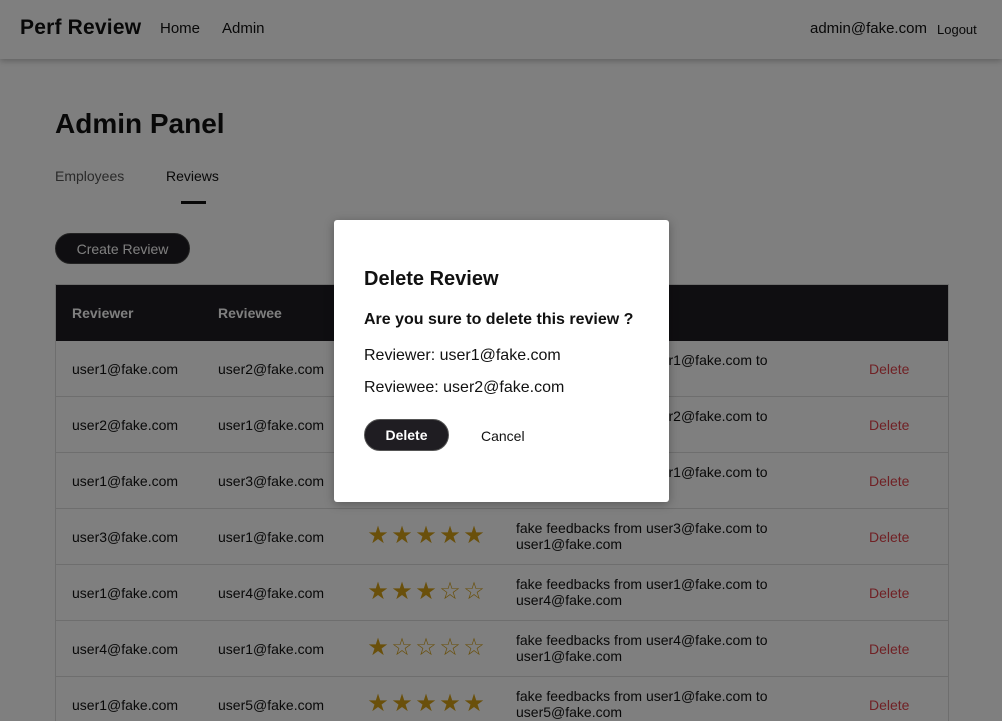 Image resolution: width=1002 pixels, height=721 pixels. What do you see at coordinates (464, 387) in the screenshot?
I see `dialog-reviewee: Reviewee: user2@fake.com` at bounding box center [464, 387].